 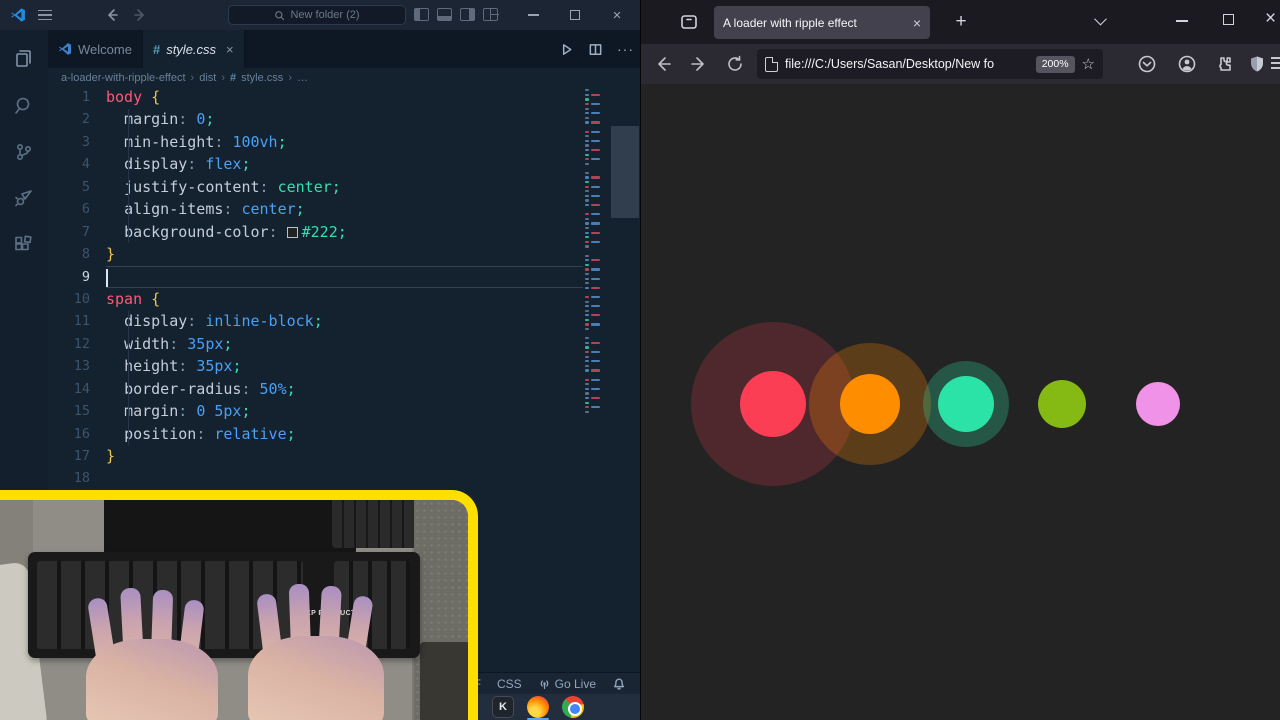 I want to click on search-sidebar-icon, so click(x=24, y=106).